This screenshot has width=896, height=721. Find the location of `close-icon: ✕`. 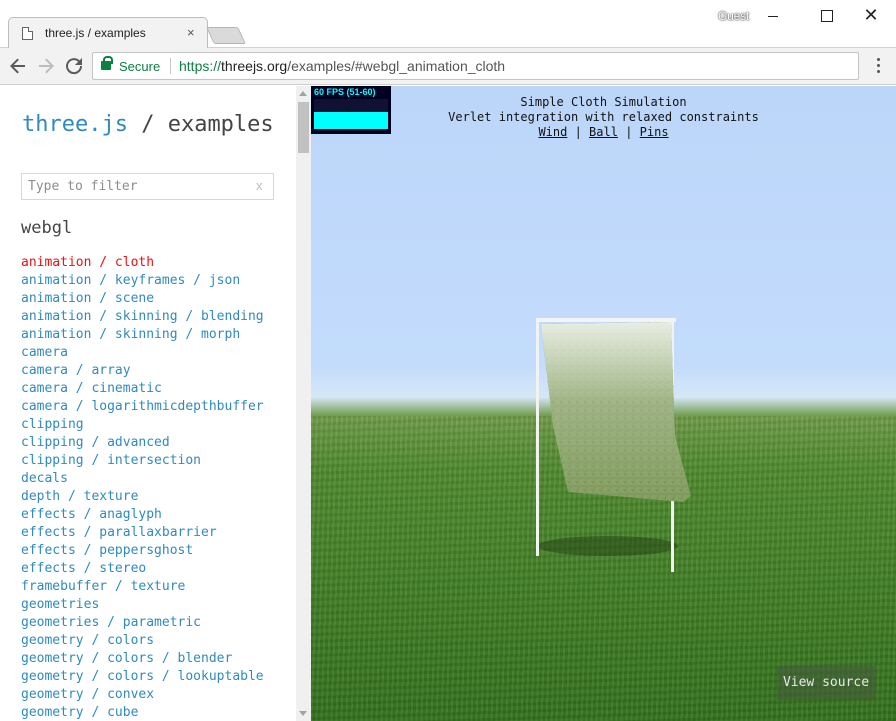

close-icon: ✕ is located at coordinates (871, 15).